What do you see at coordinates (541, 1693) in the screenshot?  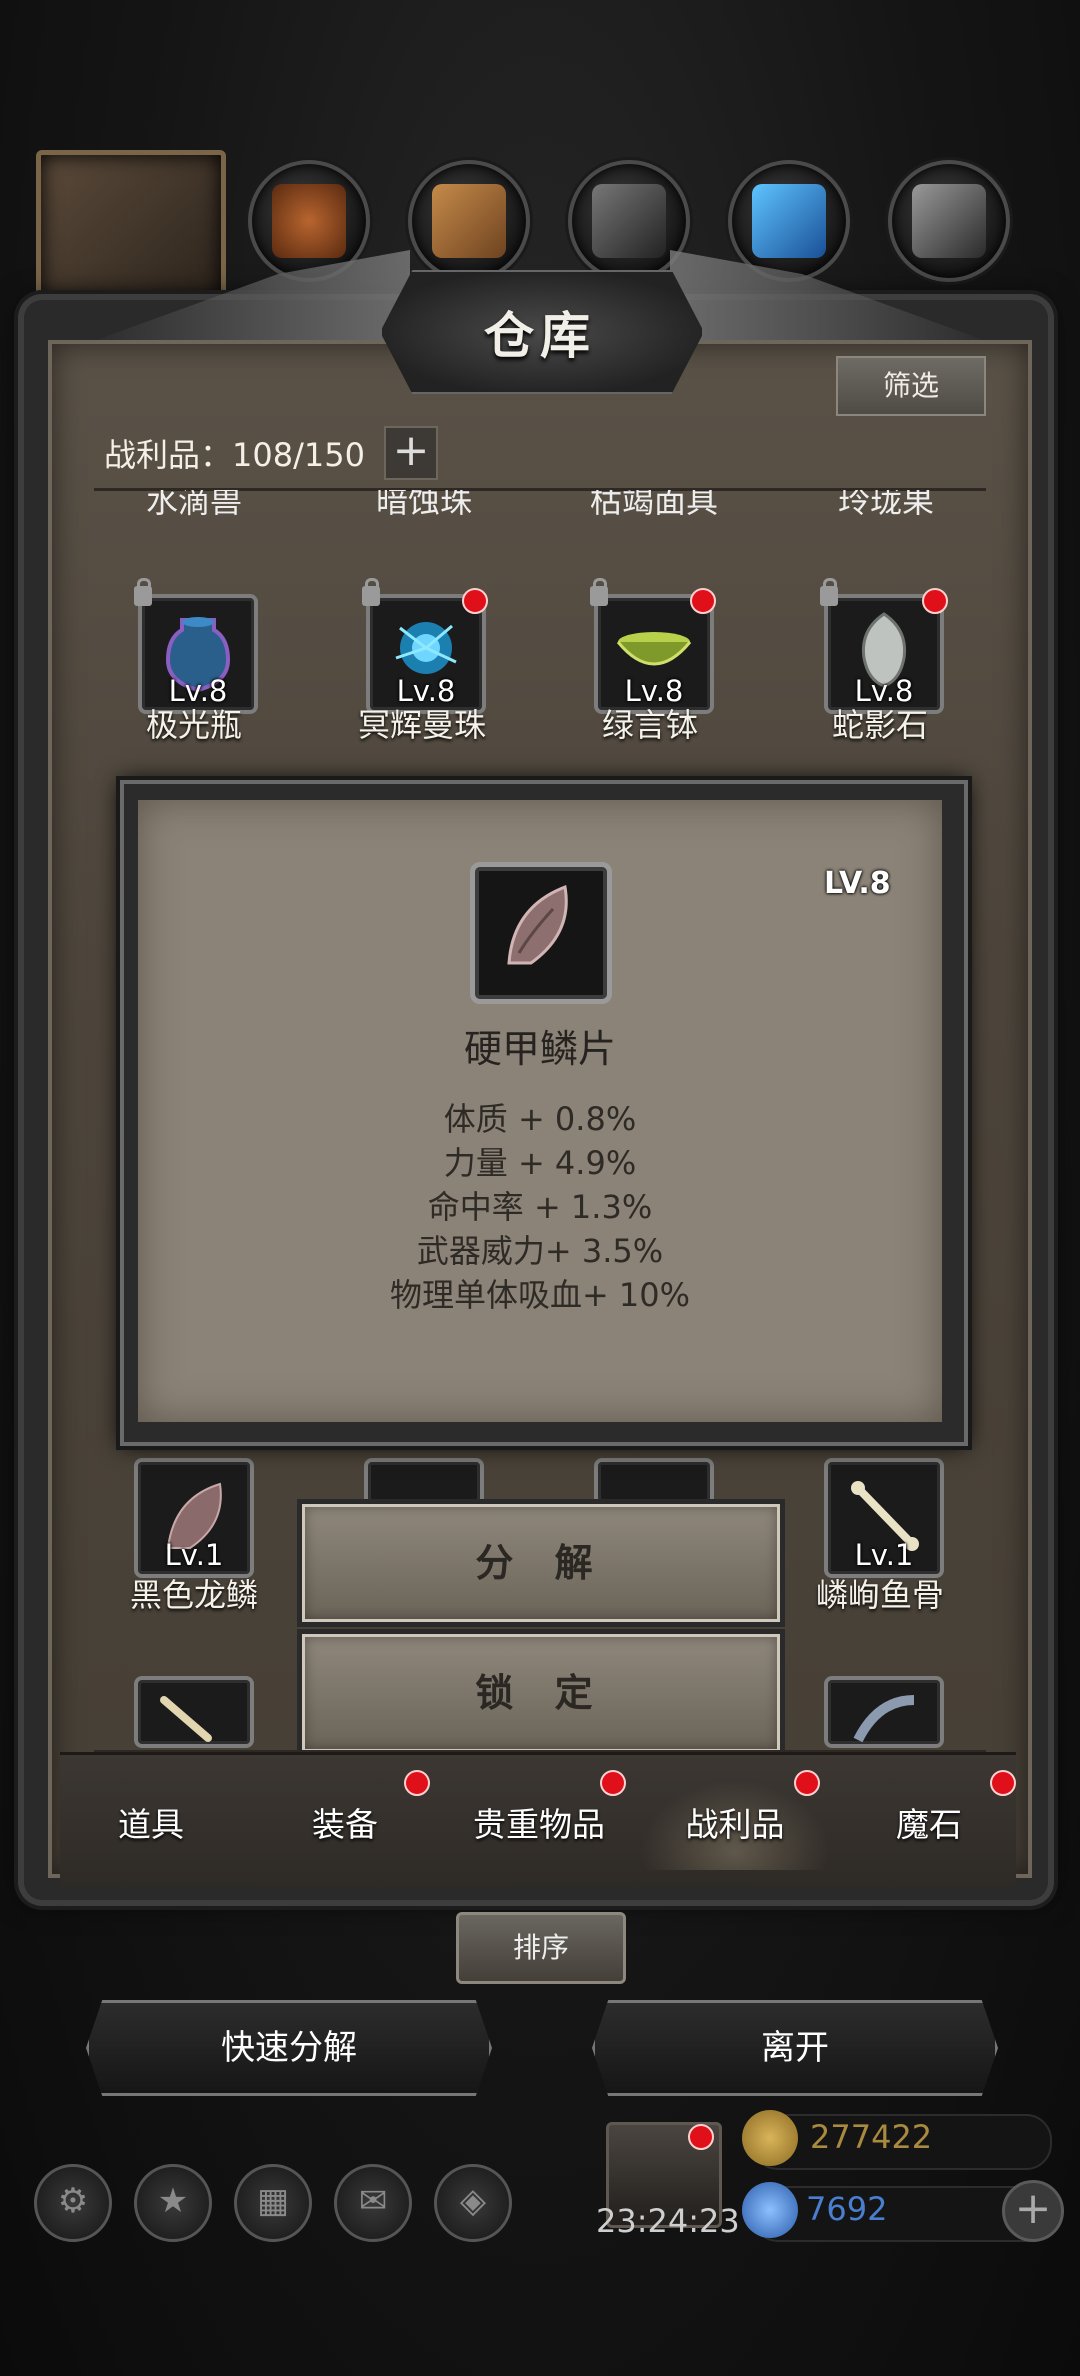 I see `lock-button: 锁 定` at bounding box center [541, 1693].